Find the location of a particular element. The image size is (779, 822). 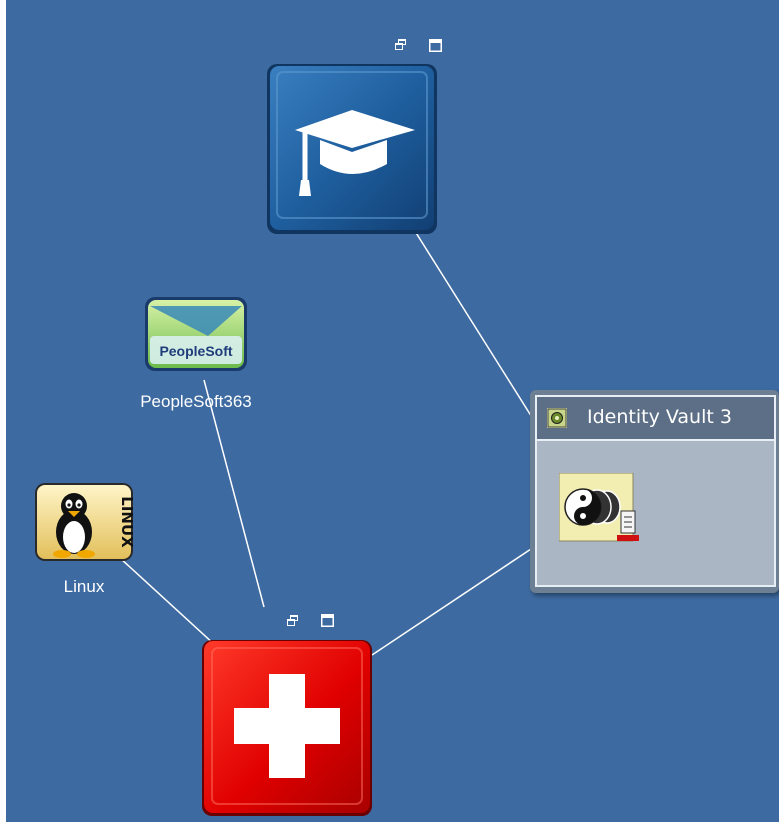

linux-label: Linux is located at coordinates (84, 586).